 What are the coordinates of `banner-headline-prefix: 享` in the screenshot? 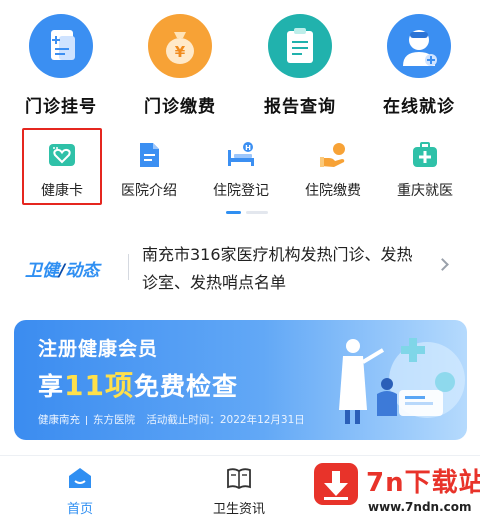 It's located at (51, 386).